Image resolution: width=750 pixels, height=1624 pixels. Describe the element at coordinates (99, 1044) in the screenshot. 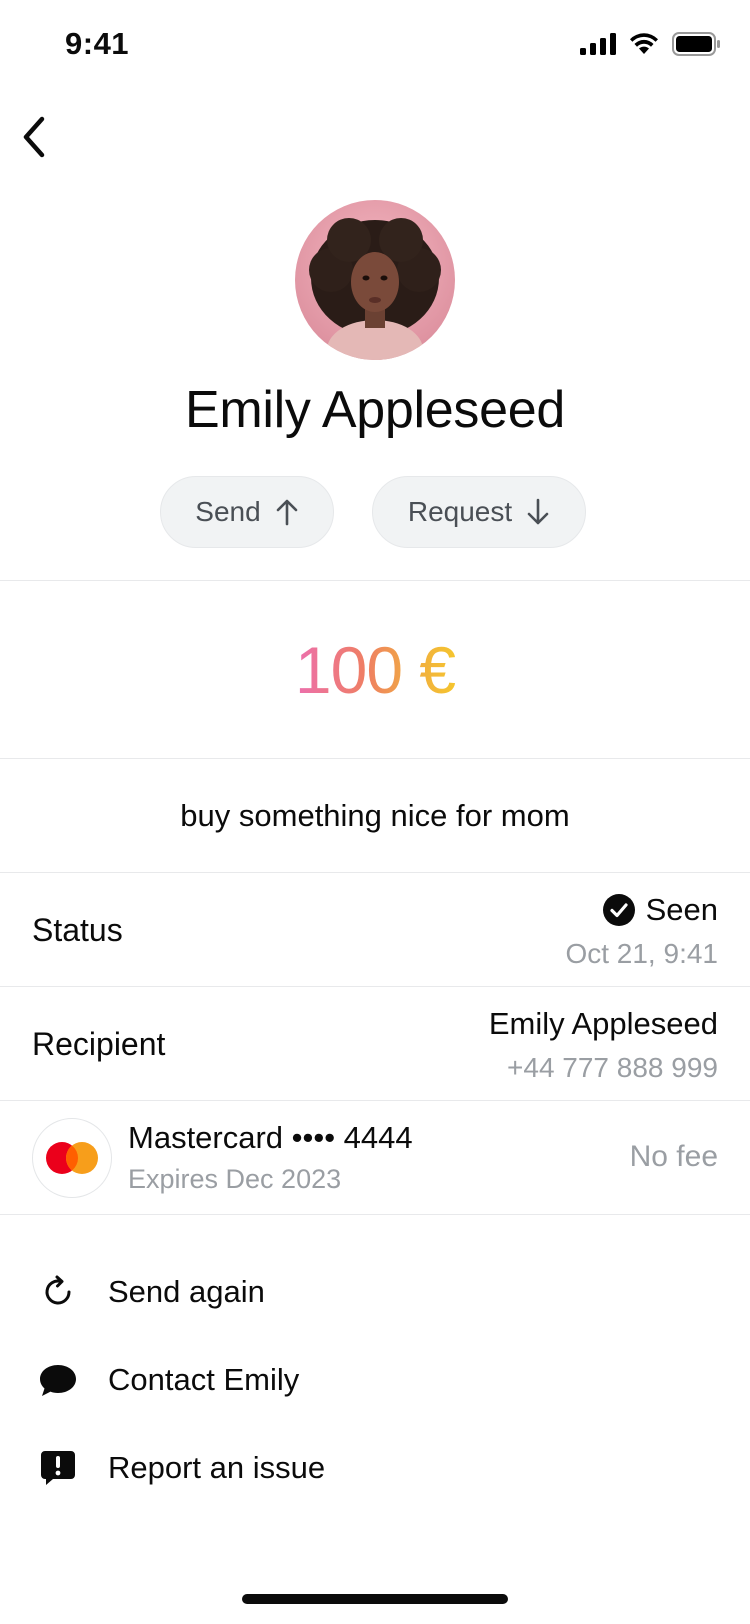

I see `recipient-label: Recipient` at that location.